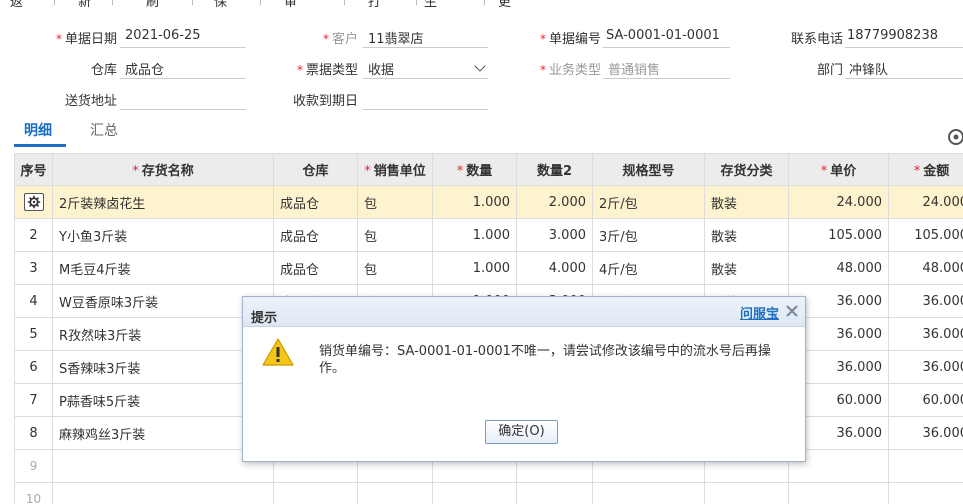  Describe the element at coordinates (163, 35) in the screenshot. I see `date-input: 2021-06-25` at that location.